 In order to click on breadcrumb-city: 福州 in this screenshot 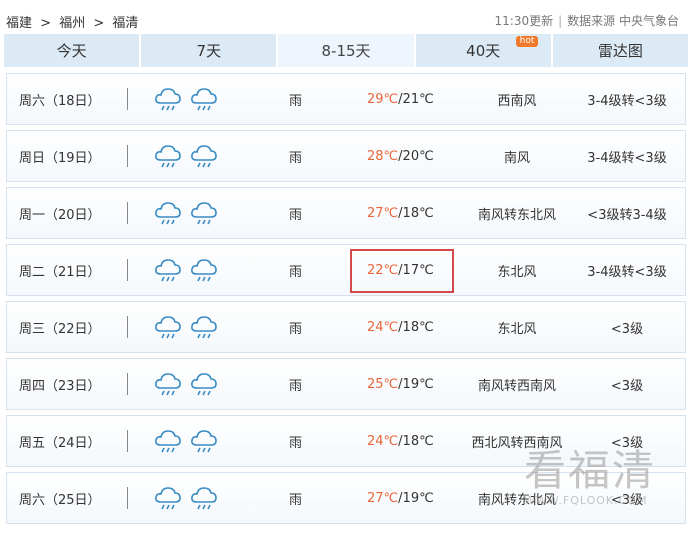, I will do `click(72, 23)`.